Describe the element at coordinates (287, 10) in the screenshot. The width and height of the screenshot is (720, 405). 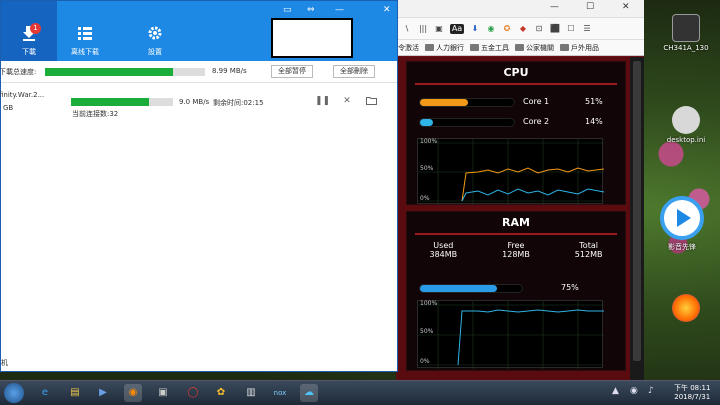
I see `skin-icon: ▭` at that location.